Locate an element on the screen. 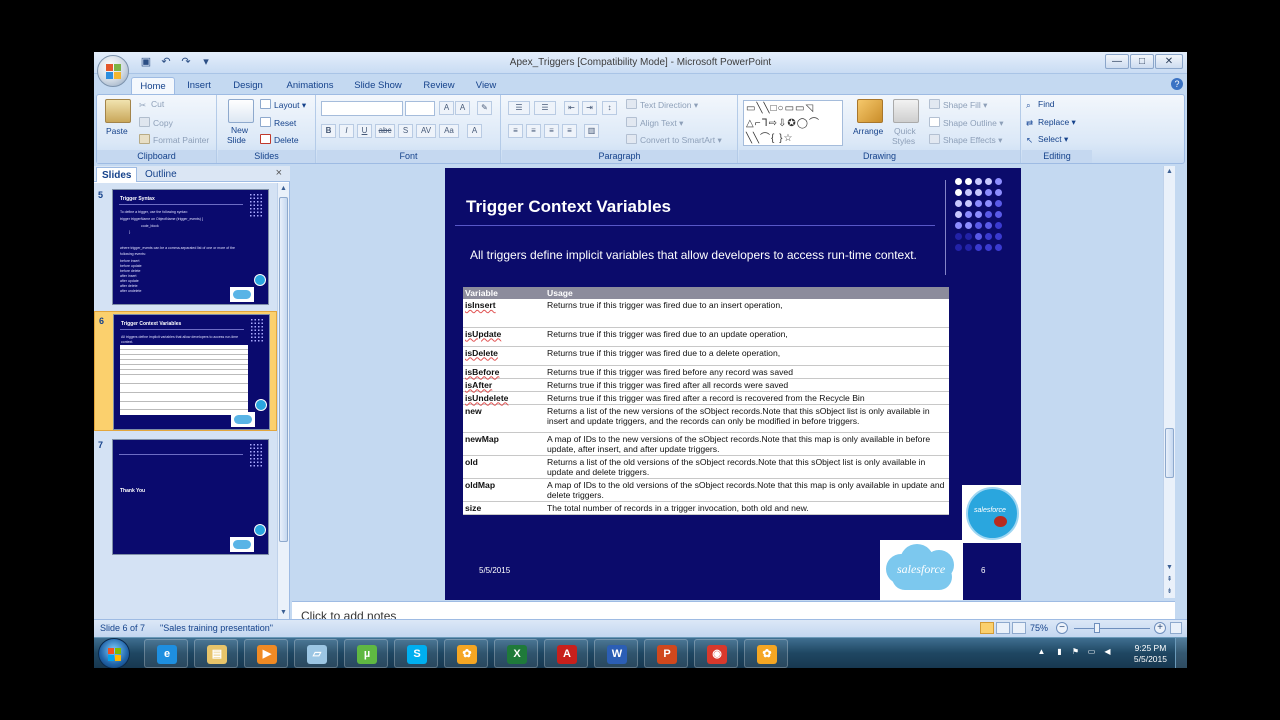 The width and height of the screenshot is (1280, 720). tab-design: Design is located at coordinates (248, 85).